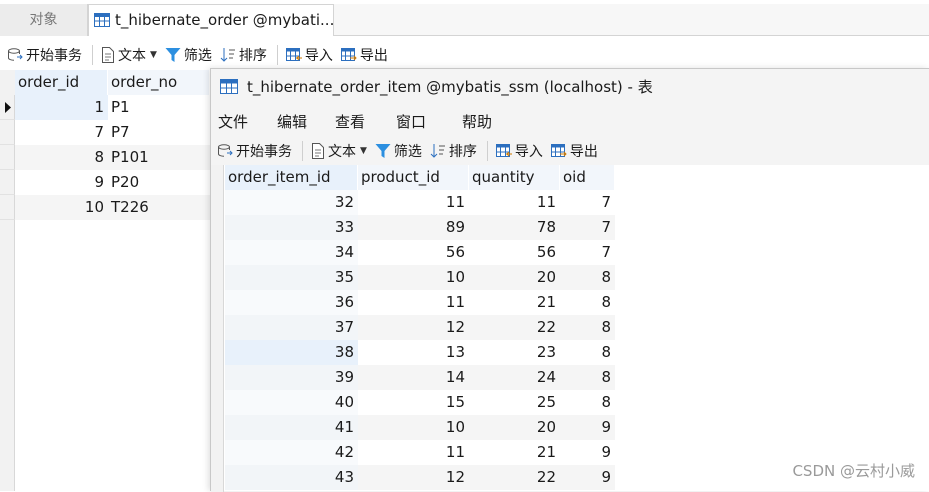 The image size is (929, 492). What do you see at coordinates (302, 151) in the screenshot?
I see `toolbar-divider` at bounding box center [302, 151].